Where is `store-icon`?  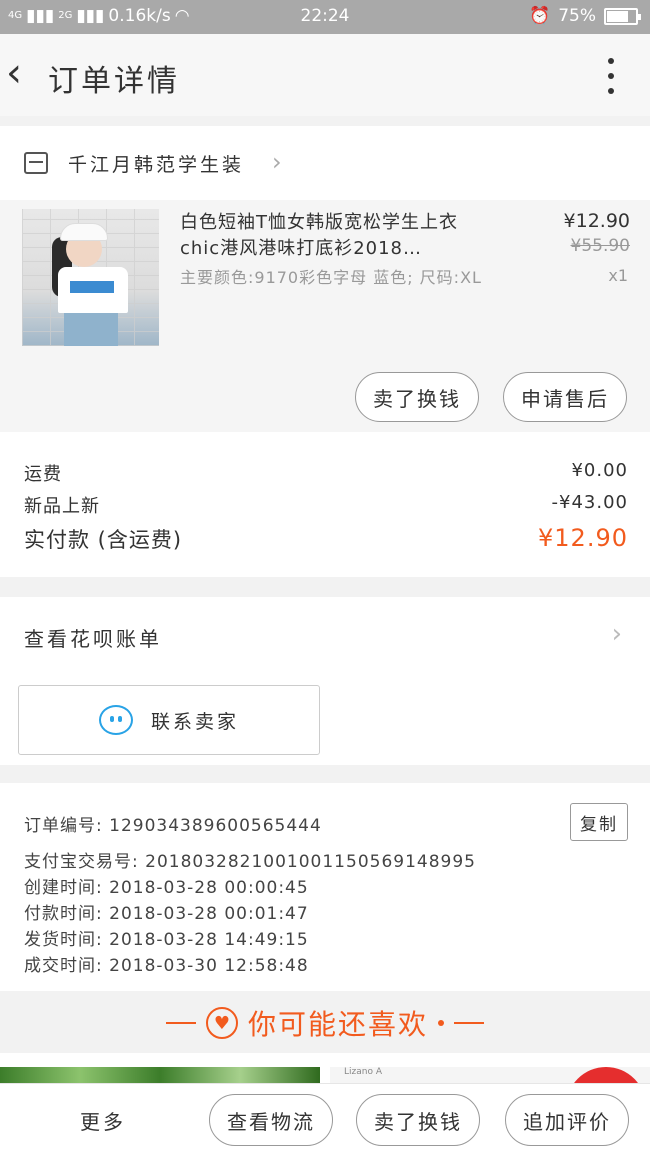
store-icon is located at coordinates (36, 163).